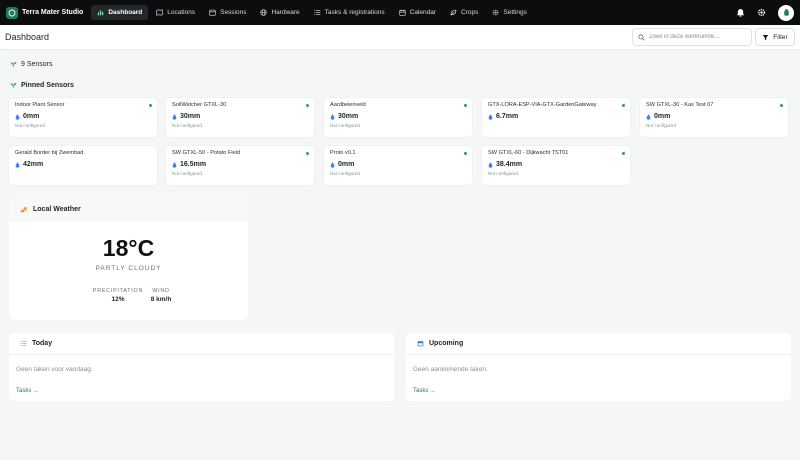 This screenshot has width=800, height=460. I want to click on sensor-value: 42mm, so click(33, 164).